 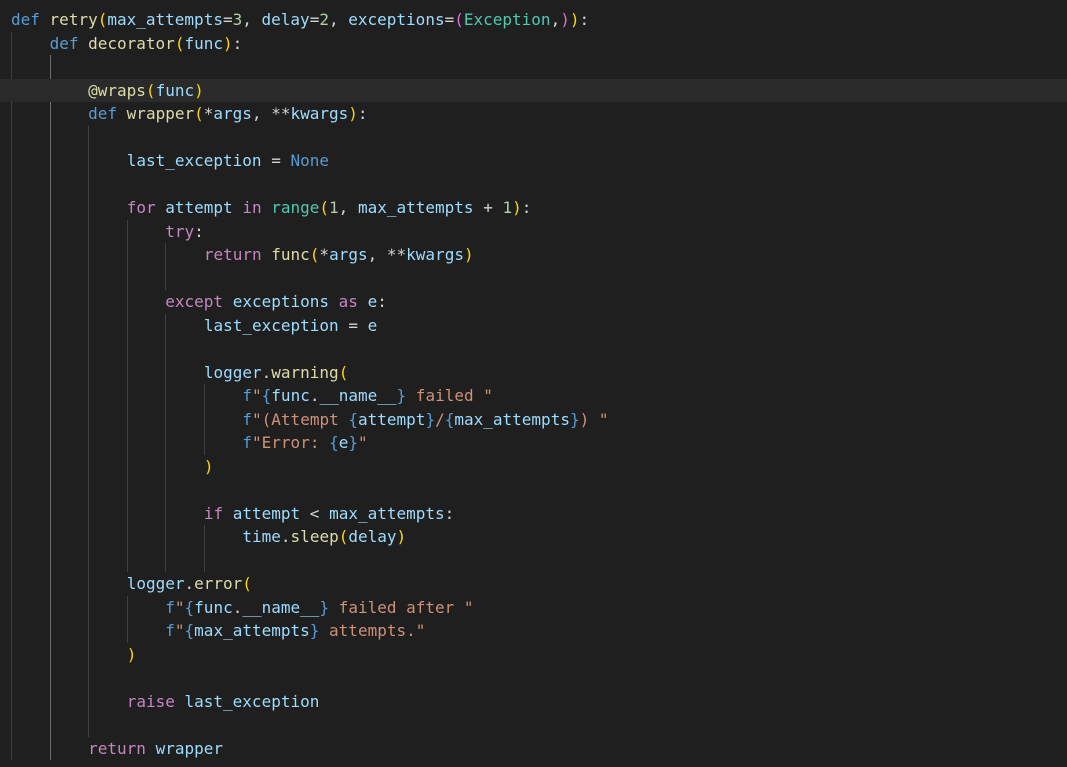 What do you see at coordinates (533, 232) in the screenshot?
I see `code-line: try:` at bounding box center [533, 232].